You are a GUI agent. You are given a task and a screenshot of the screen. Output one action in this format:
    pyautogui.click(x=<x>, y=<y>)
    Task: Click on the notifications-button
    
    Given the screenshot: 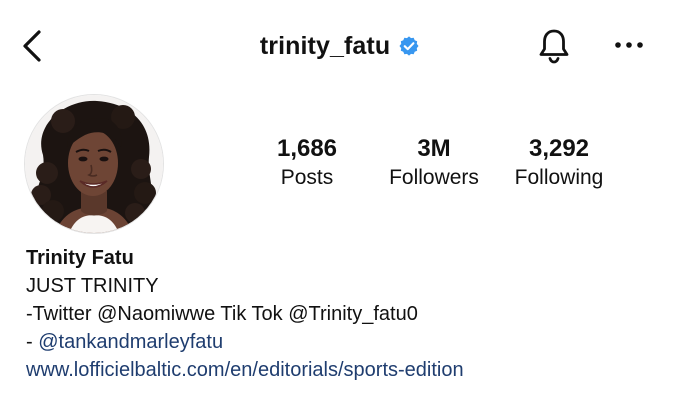 What is the action you would take?
    pyautogui.click(x=554, y=46)
    